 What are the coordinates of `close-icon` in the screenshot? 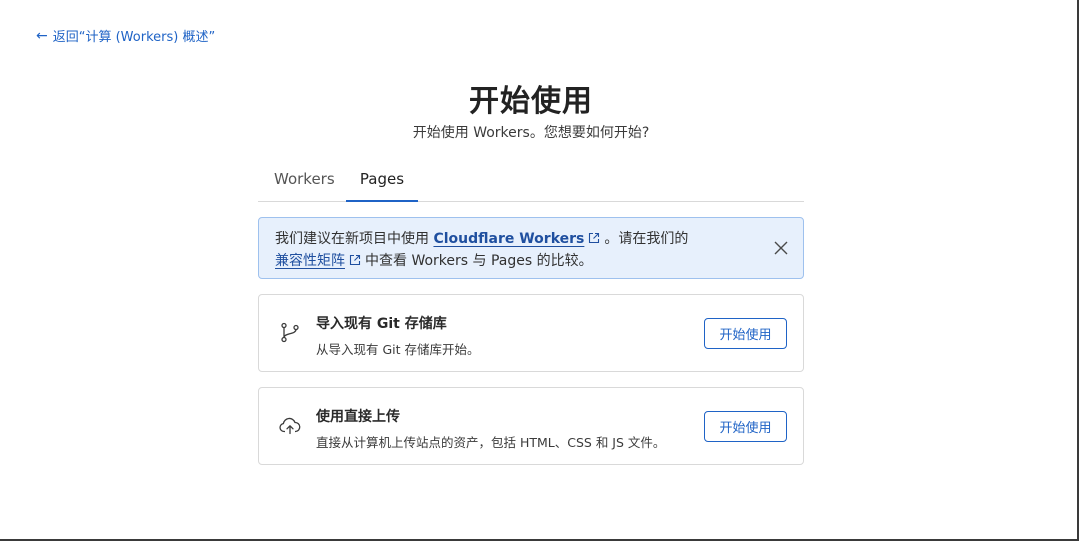 It's located at (781, 248).